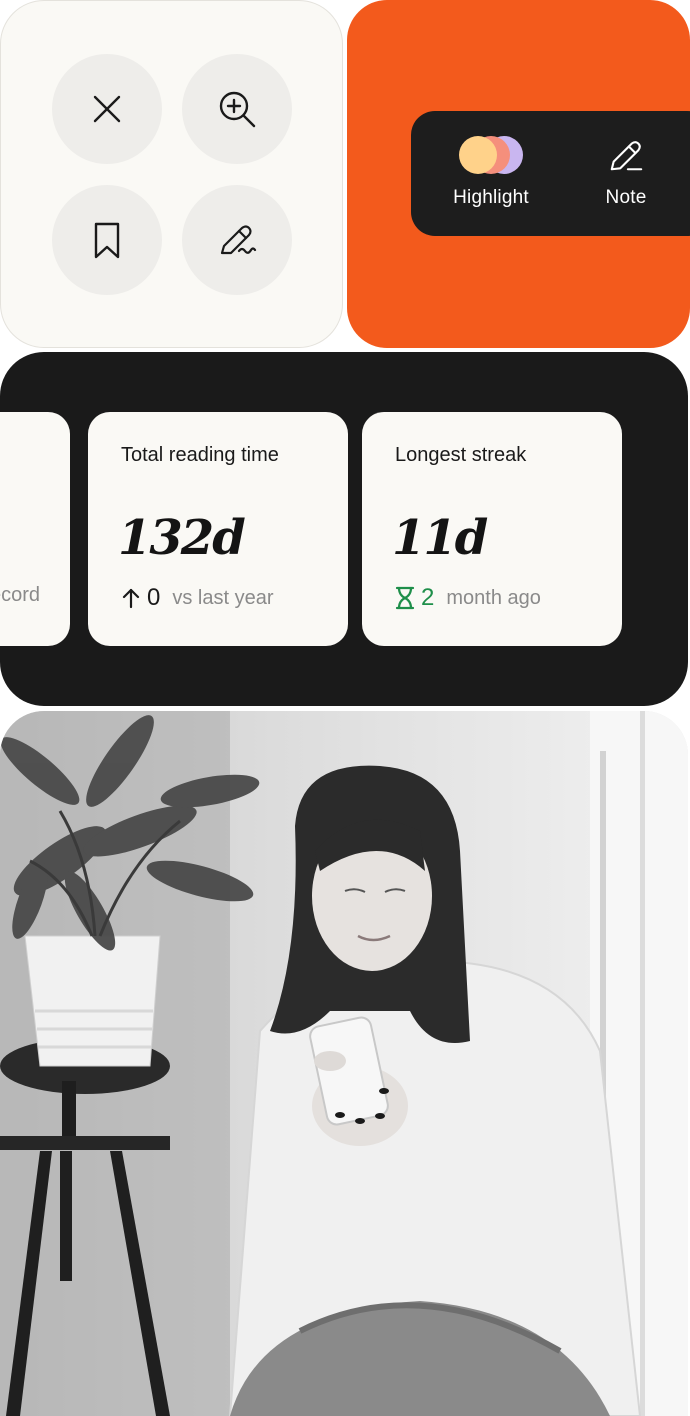 The height and width of the screenshot is (1416, 690). I want to click on stat-footer: Record, so click(20, 595).